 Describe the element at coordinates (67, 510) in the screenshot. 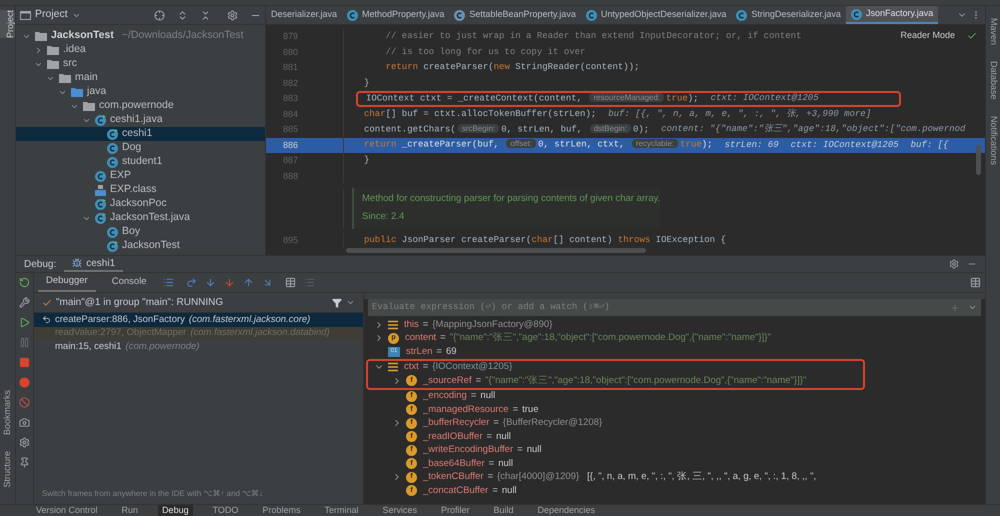

I see `tool-window-button: Version Control` at that location.